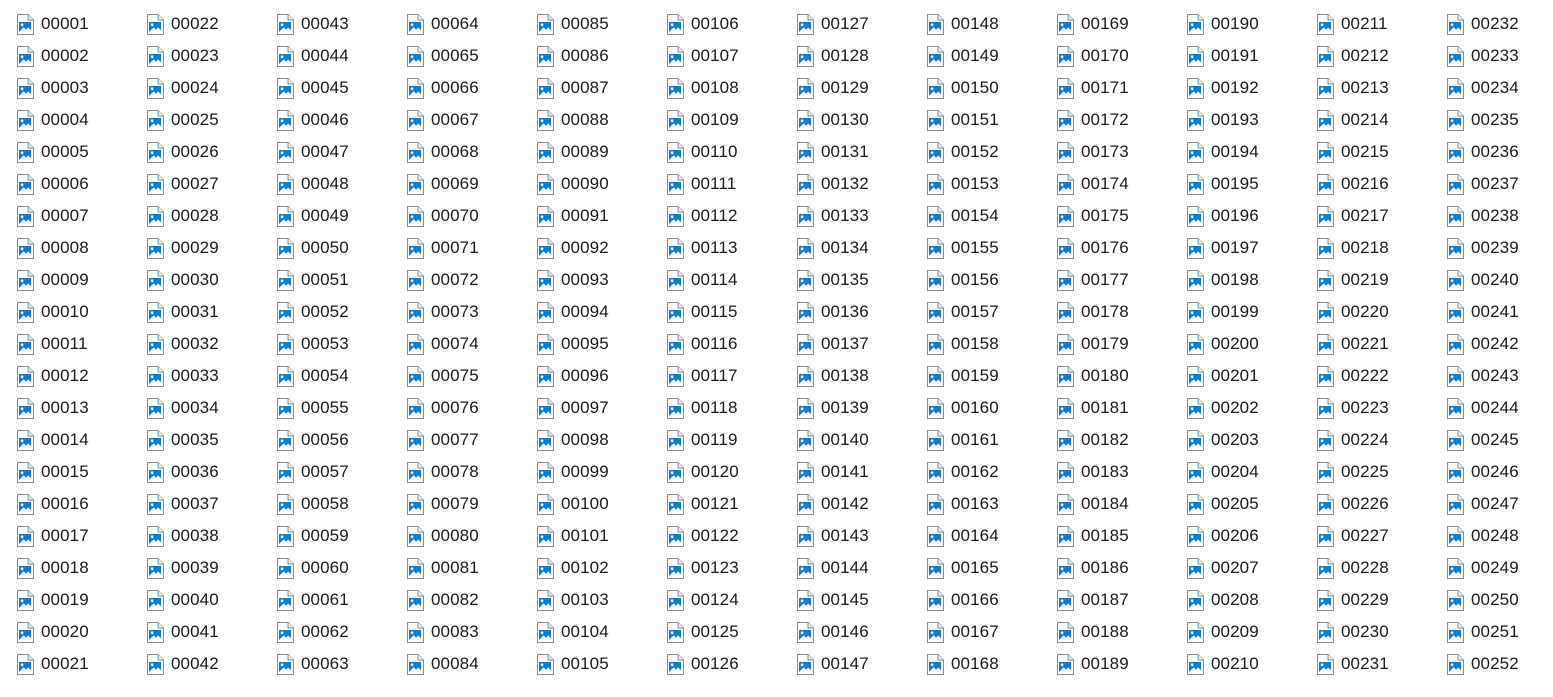  Describe the element at coordinates (1381, 664) in the screenshot. I see `file-item-00231: 00231` at that location.